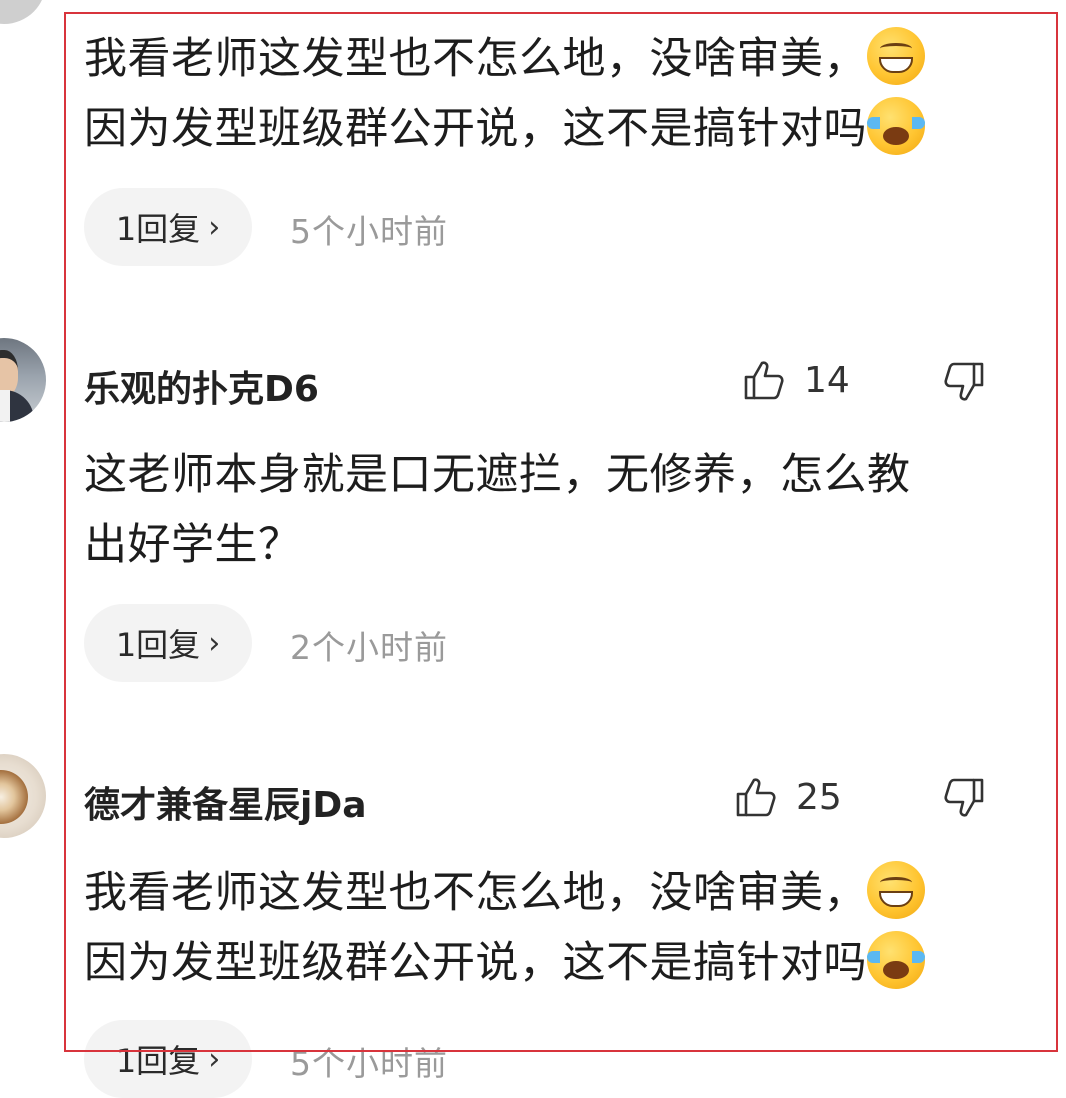  What do you see at coordinates (554, 510) in the screenshot?
I see `comment-text: 这老师本身就是口无遮拦，无修养，怎么教 出好学生？` at bounding box center [554, 510].